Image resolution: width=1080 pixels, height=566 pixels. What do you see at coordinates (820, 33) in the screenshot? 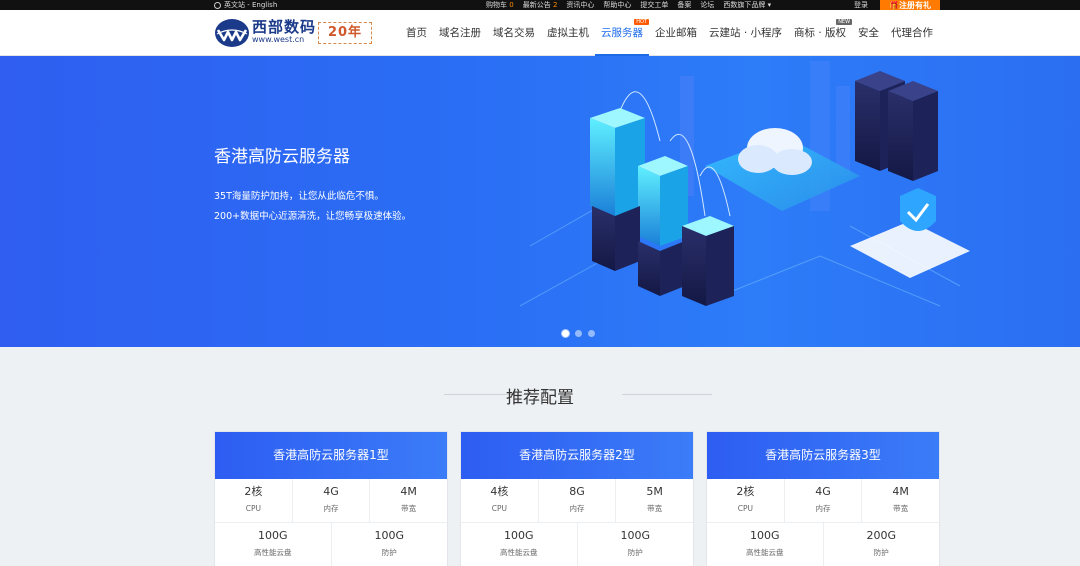
I see `nav-trademark: 商标 · 版权 NEW` at bounding box center [820, 33].